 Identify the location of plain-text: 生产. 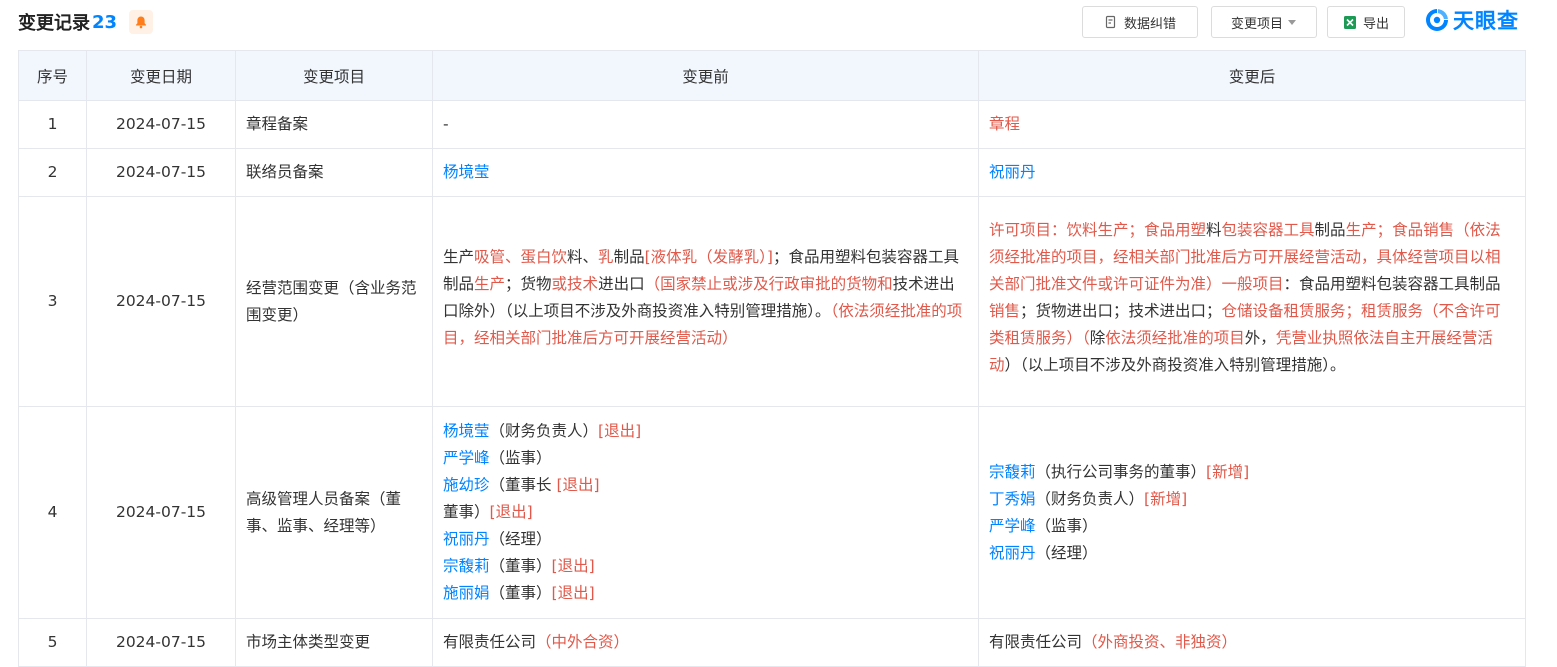
(459, 256).